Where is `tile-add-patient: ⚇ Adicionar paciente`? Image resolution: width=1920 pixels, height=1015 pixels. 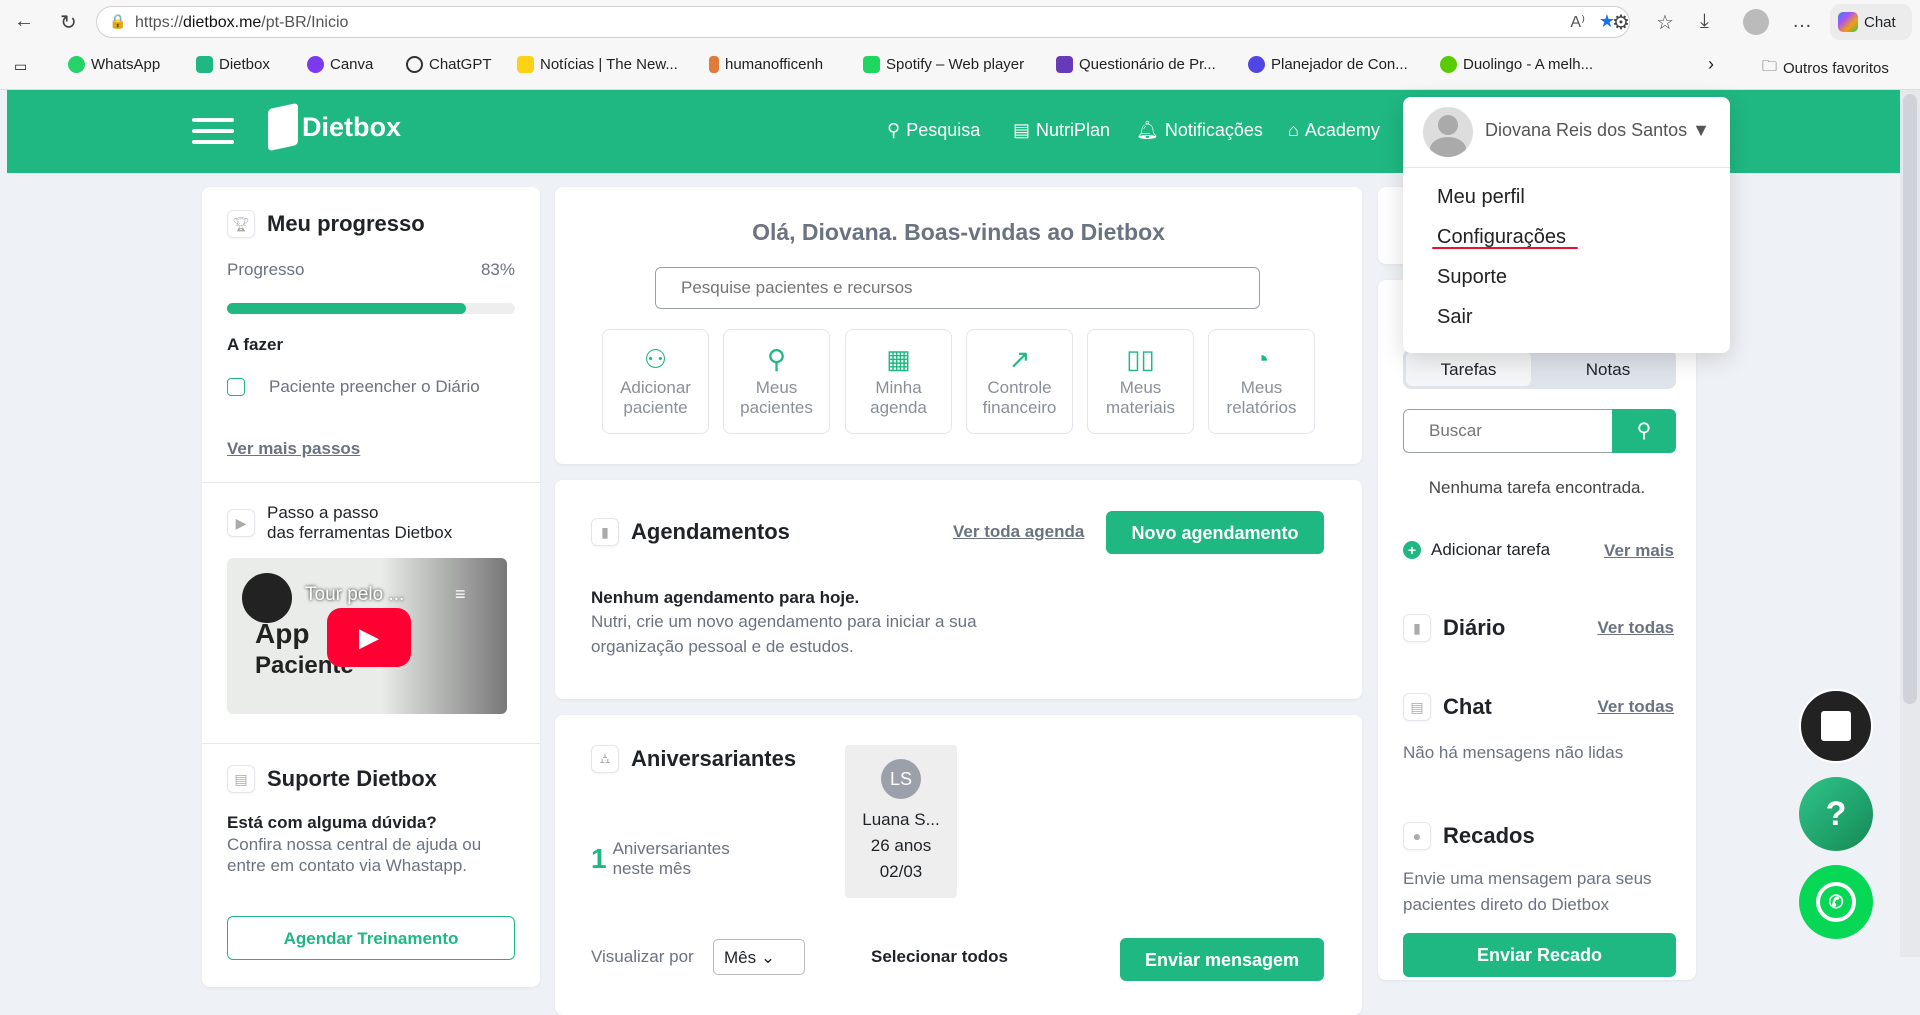 tile-add-patient: ⚇ Adicionar paciente is located at coordinates (655, 381).